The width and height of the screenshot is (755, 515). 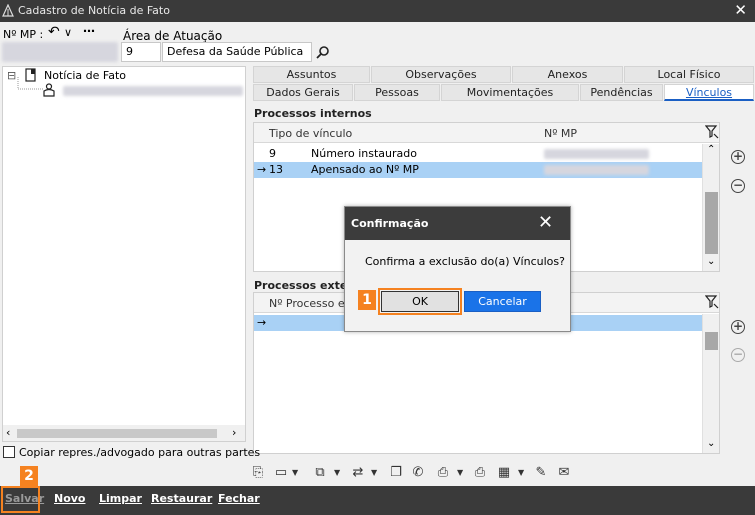 I want to click on title-bar: Cadastro de Notícia de Fato ✕, so click(x=377, y=11).